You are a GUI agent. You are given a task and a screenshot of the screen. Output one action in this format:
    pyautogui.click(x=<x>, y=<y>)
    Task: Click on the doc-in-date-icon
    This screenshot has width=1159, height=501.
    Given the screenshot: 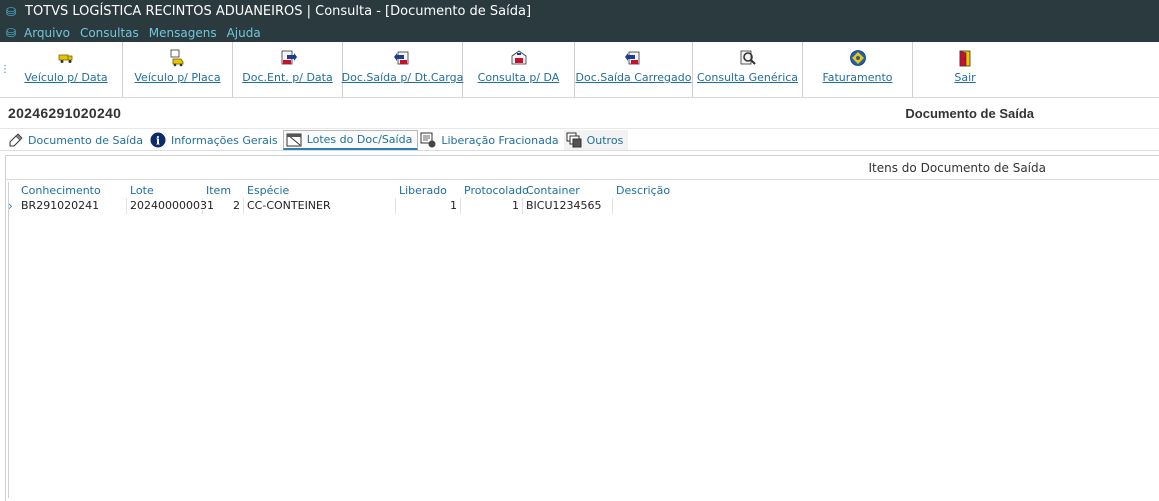 What is the action you would take?
    pyautogui.click(x=288, y=58)
    